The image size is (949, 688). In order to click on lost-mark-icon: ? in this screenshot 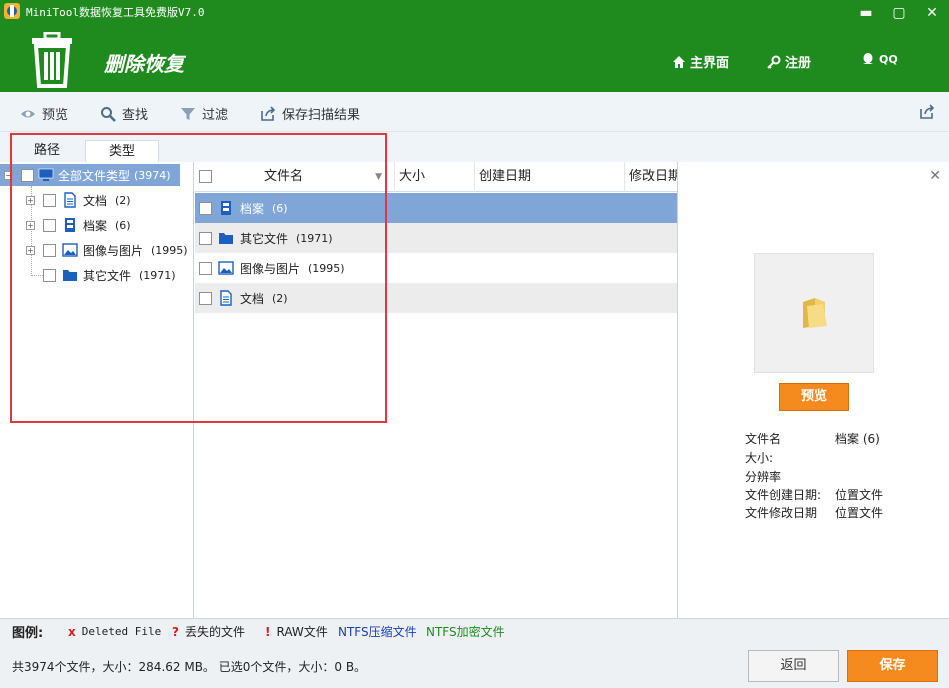, I will do `click(175, 631)`.